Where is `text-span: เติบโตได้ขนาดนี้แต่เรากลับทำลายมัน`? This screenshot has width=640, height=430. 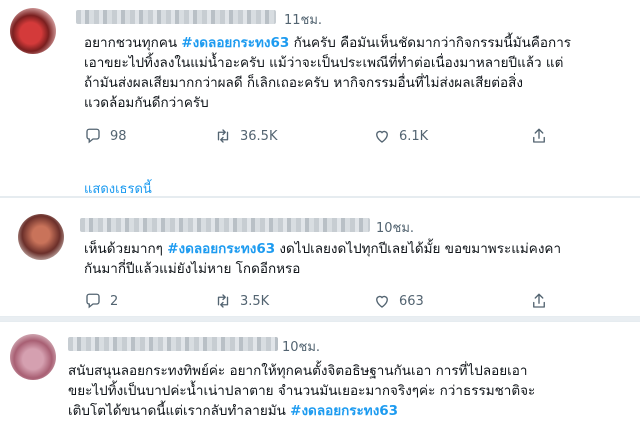
text-span: เติบโตได้ขนาดนี้แต่เรากลับทำลายมัน is located at coordinates (179, 411).